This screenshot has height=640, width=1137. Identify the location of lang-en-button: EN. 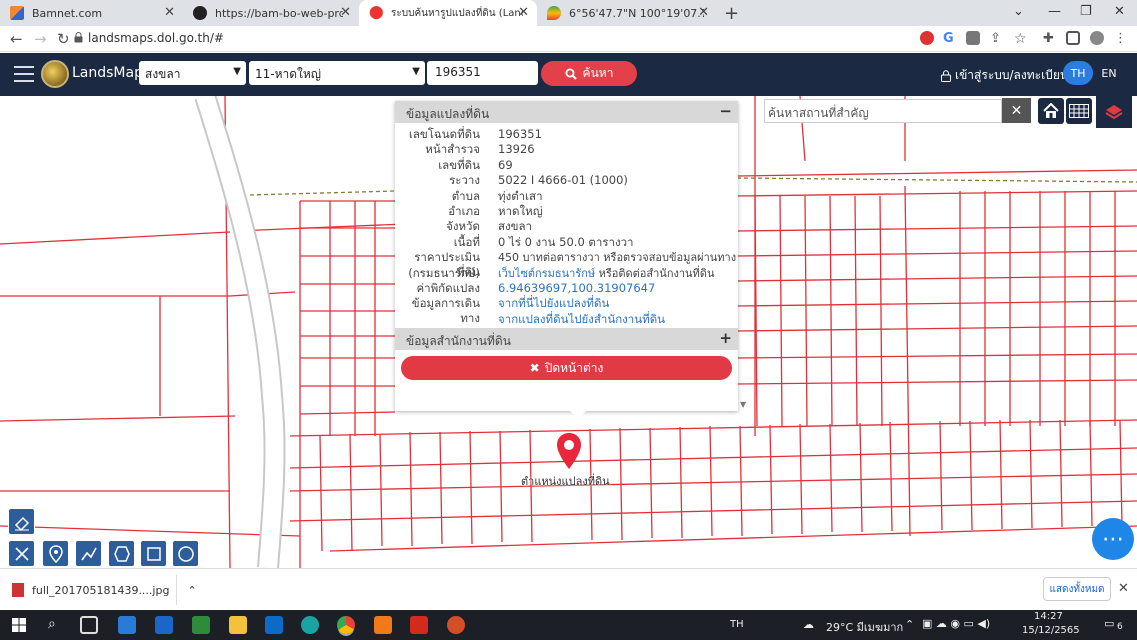
(1109, 73).